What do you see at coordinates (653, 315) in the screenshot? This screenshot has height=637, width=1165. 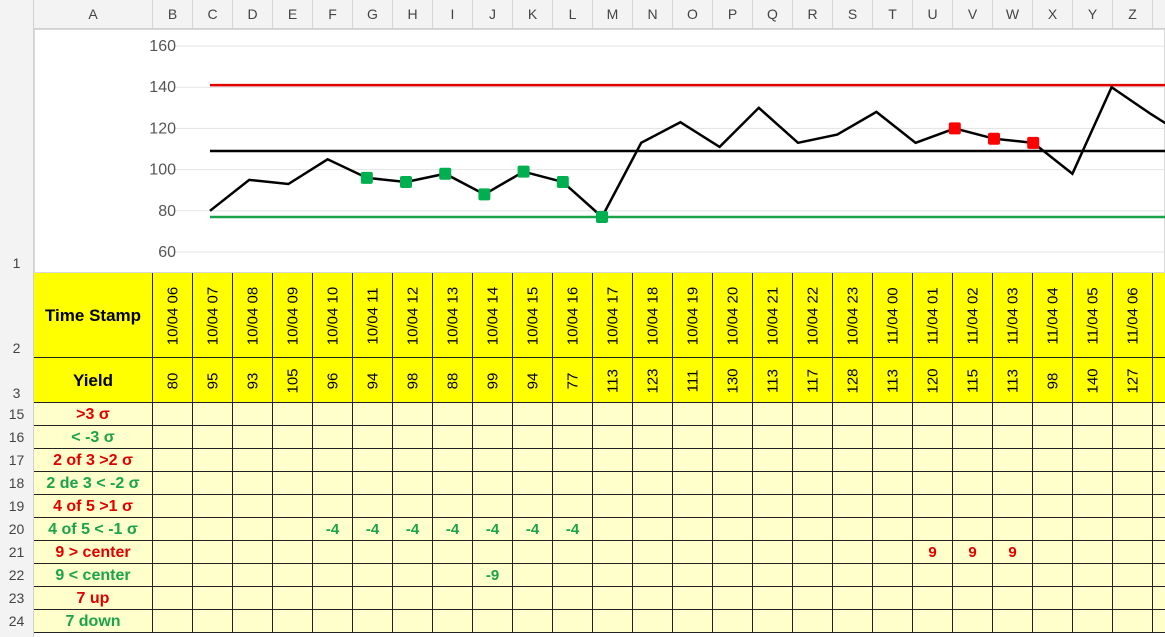 I see `timestamp-cell: 10/04 18` at bounding box center [653, 315].